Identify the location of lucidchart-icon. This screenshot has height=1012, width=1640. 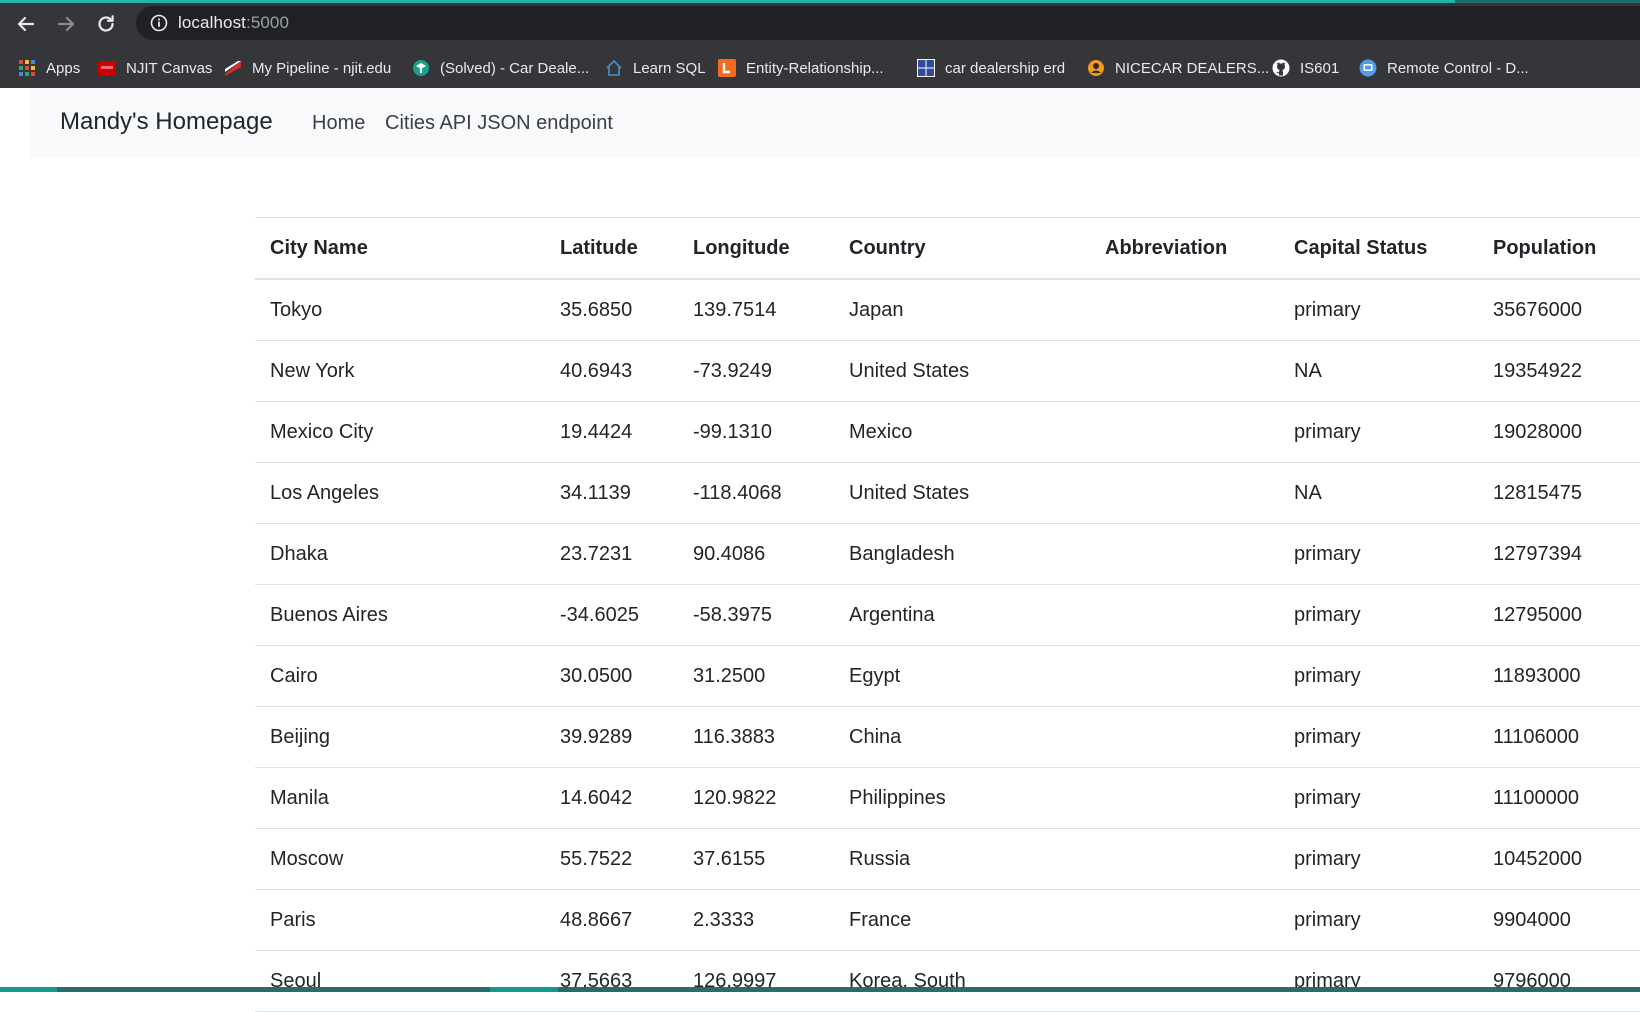
(727, 68).